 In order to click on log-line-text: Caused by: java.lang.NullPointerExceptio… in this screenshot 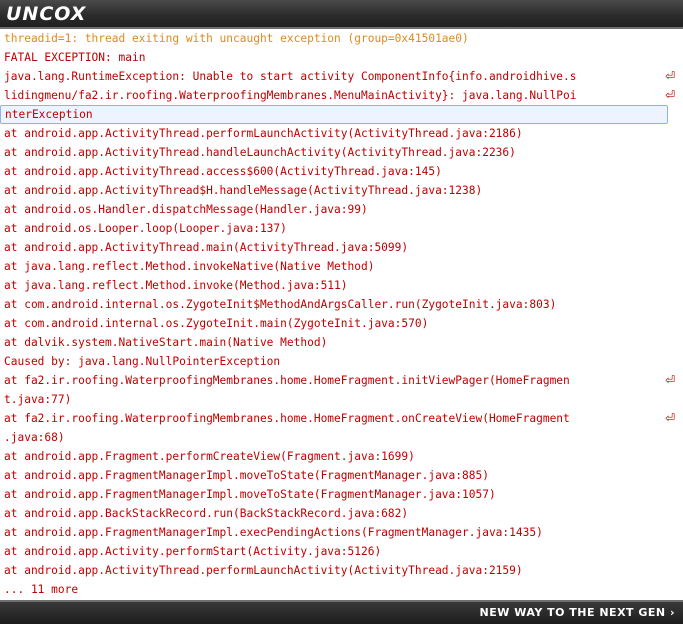, I will do `click(142, 361)`.